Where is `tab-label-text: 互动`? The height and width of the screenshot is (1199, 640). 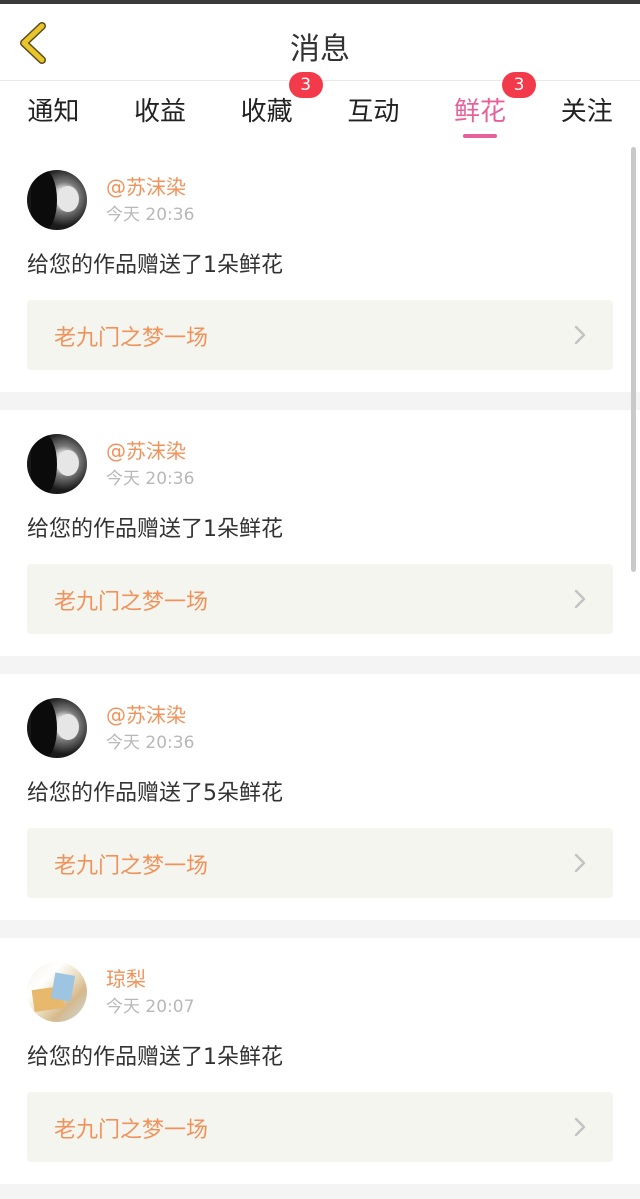 tab-label-text: 互动 is located at coordinates (373, 112).